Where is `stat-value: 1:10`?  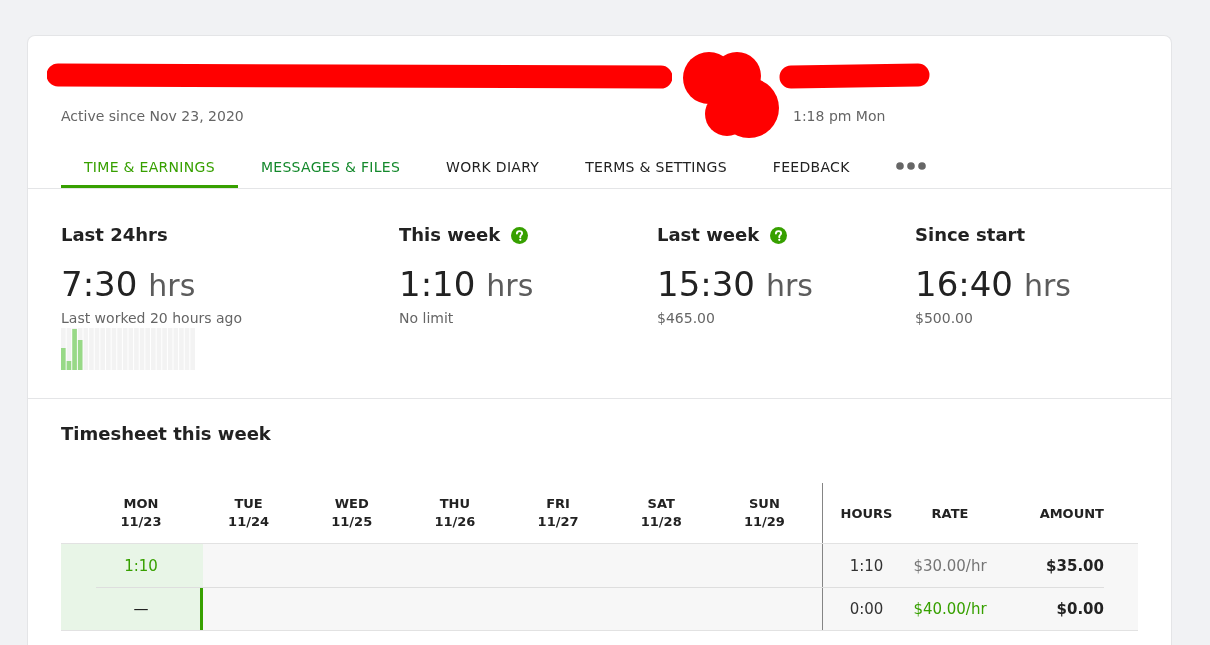 stat-value: 1:10 is located at coordinates (437, 284).